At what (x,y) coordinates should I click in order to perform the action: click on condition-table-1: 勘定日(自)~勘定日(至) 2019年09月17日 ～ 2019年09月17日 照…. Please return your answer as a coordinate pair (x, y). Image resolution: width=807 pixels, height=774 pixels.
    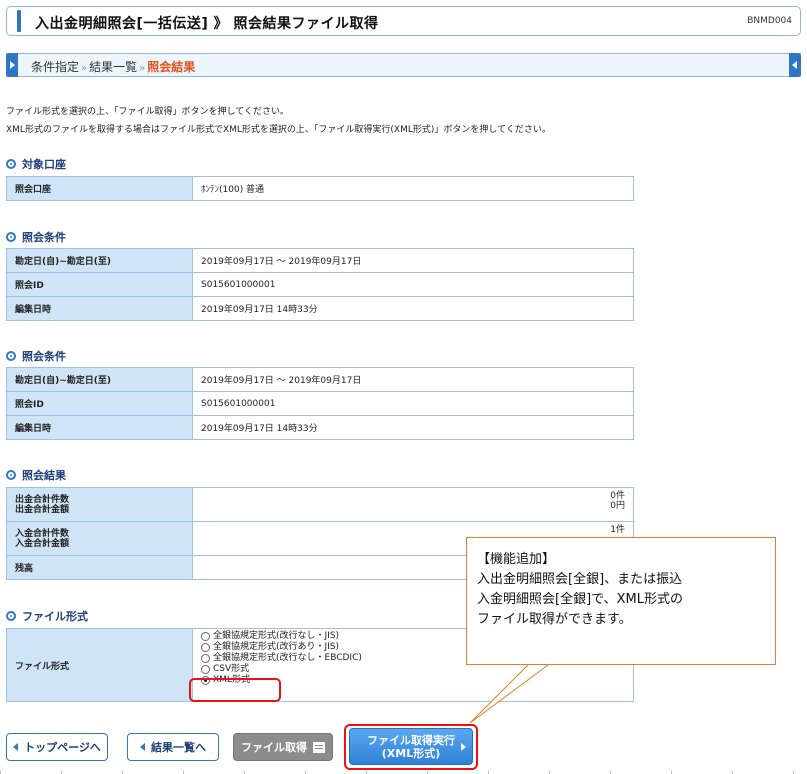
    Looking at the image, I should click on (320, 284).